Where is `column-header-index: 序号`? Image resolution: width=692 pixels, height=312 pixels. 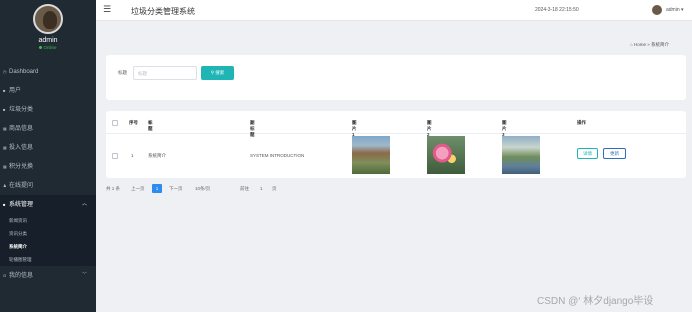
column-header-index: 序号 is located at coordinates (133, 122).